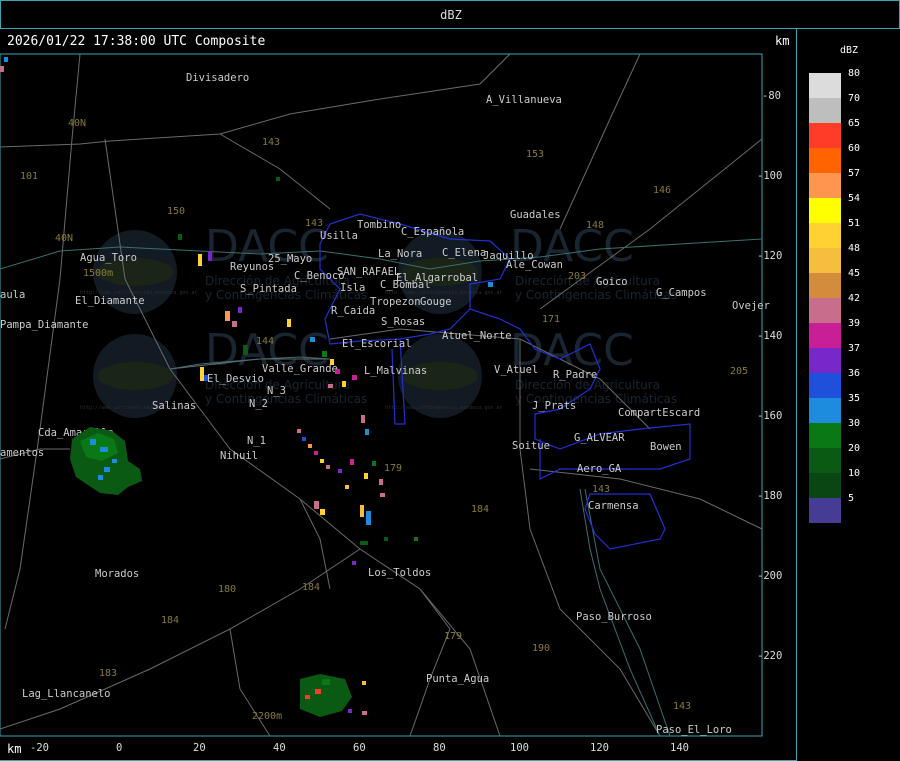 This screenshot has height=761, width=900. I want to click on place-label: C_Elena, so click(464, 253).